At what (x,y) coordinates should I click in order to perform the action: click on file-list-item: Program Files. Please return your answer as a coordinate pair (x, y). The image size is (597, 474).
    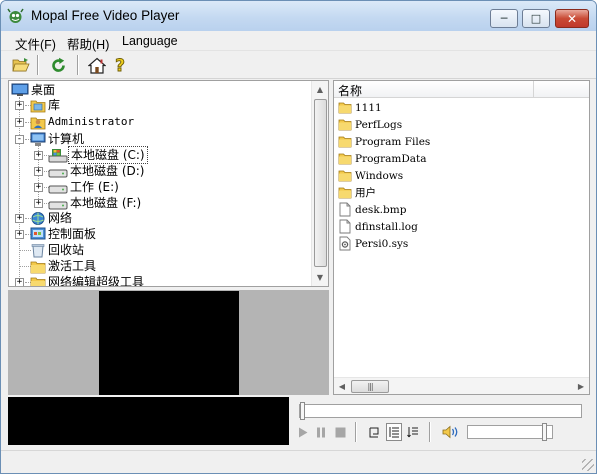
    Looking at the image, I should click on (384, 141).